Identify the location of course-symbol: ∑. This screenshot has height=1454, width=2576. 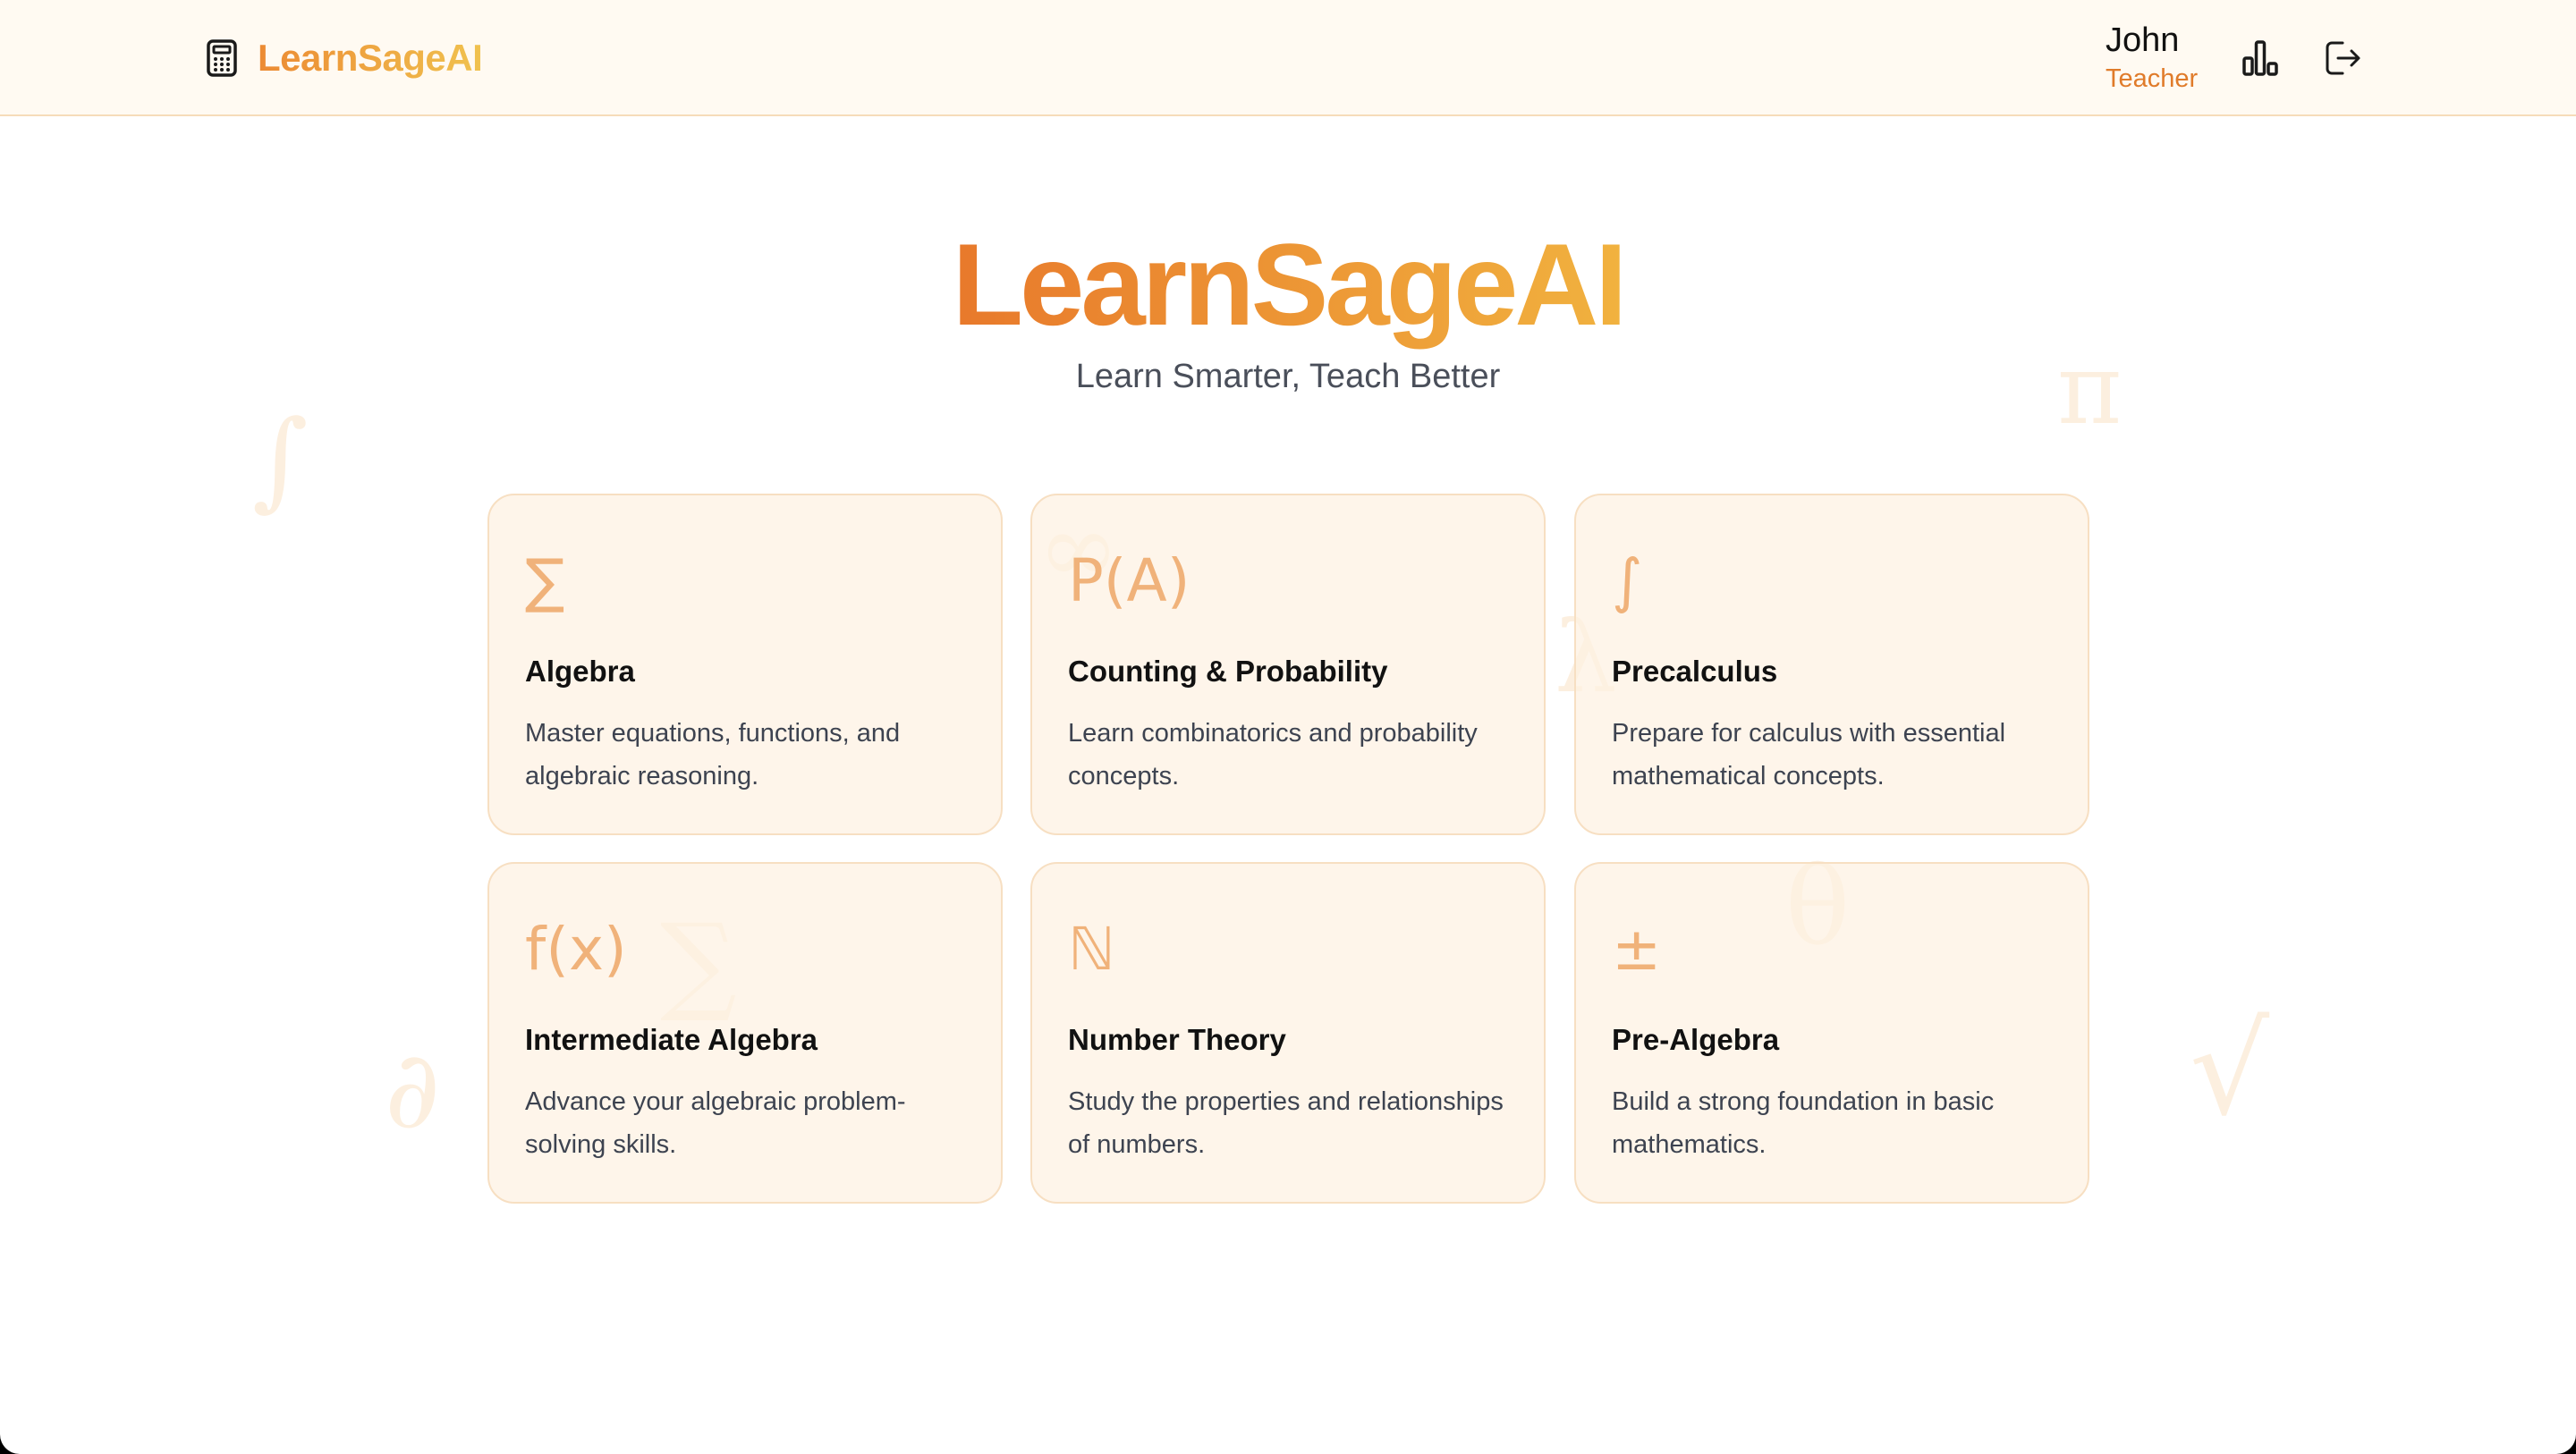
(545, 580).